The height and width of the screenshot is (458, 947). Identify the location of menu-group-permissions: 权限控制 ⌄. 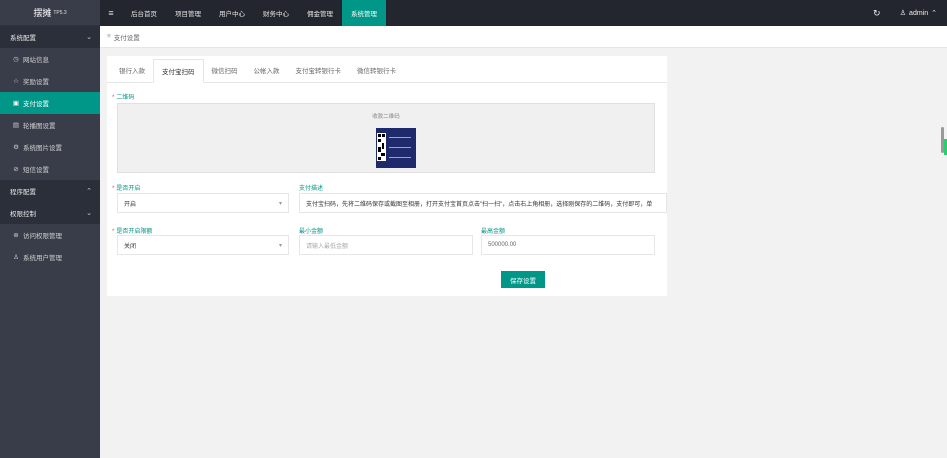
(50, 213).